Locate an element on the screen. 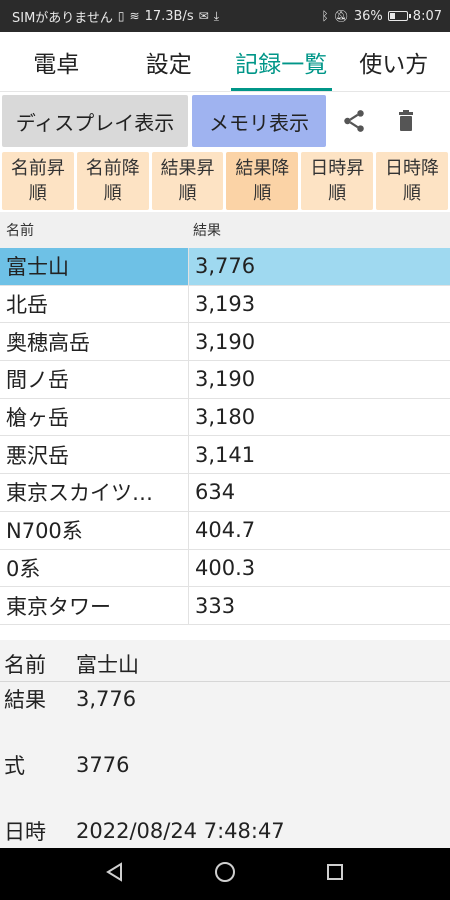 This screenshot has height=900, width=450. battery-icon is located at coordinates (399, 16).